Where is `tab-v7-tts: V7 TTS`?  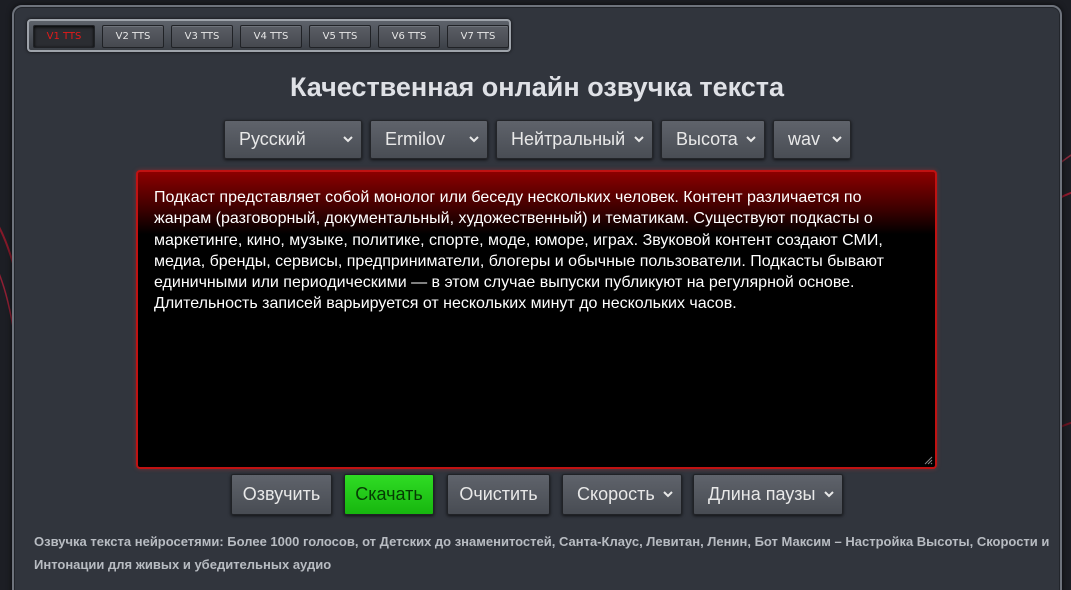
tab-v7-tts: V7 TTS is located at coordinates (478, 36).